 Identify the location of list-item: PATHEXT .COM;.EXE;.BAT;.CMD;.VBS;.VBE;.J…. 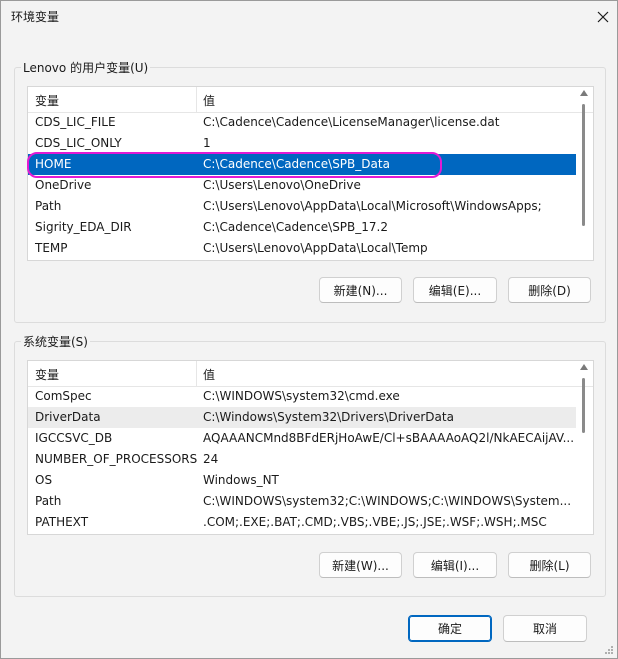
(302, 522).